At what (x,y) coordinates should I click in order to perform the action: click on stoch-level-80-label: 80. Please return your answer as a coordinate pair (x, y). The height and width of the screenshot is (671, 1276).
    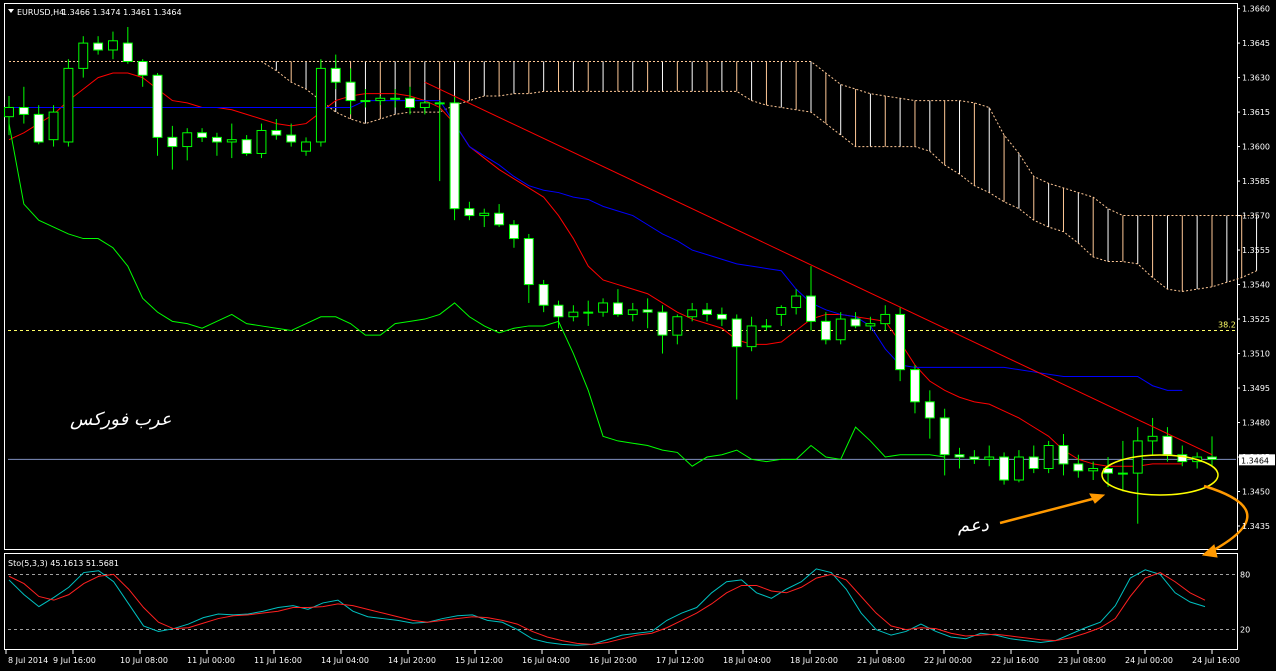
    Looking at the image, I should click on (1245, 574).